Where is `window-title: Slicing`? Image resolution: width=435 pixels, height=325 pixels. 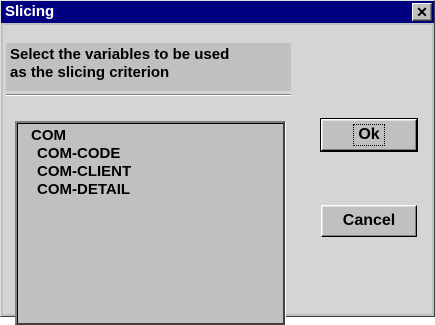
window-title: Slicing is located at coordinates (30, 11).